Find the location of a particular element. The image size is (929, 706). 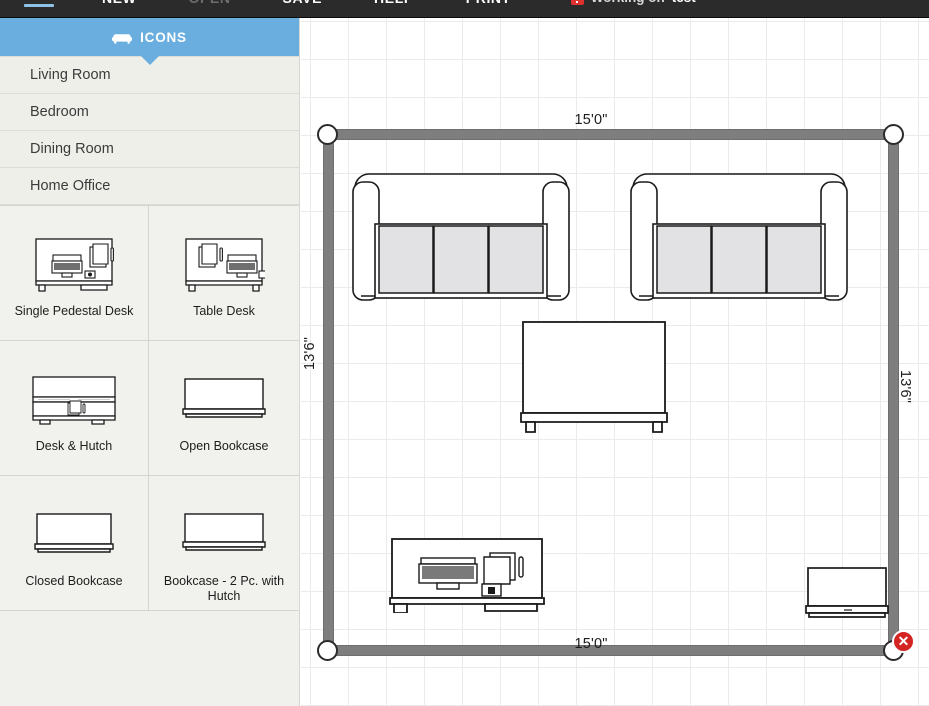

hamburger-menu-icon is located at coordinates (39, 3).